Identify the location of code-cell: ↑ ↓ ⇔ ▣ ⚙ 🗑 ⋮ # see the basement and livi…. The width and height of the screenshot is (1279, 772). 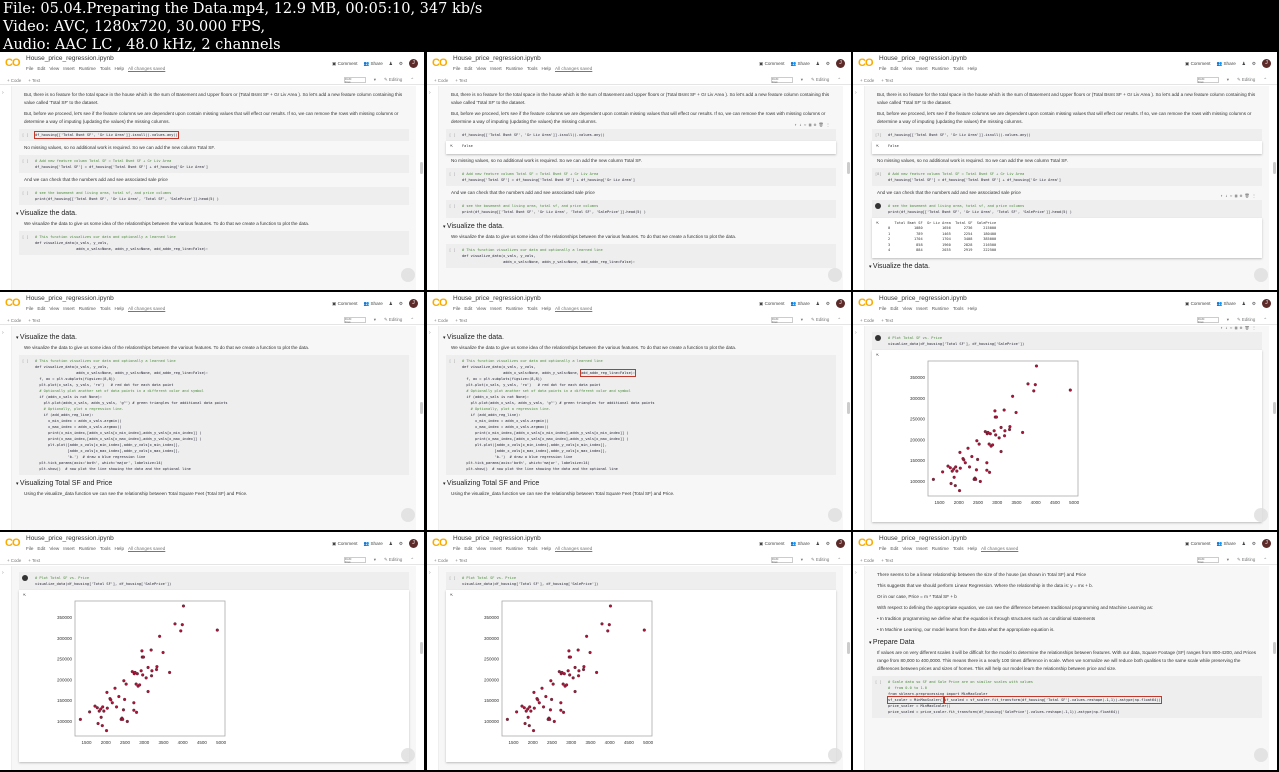
(1067, 205).